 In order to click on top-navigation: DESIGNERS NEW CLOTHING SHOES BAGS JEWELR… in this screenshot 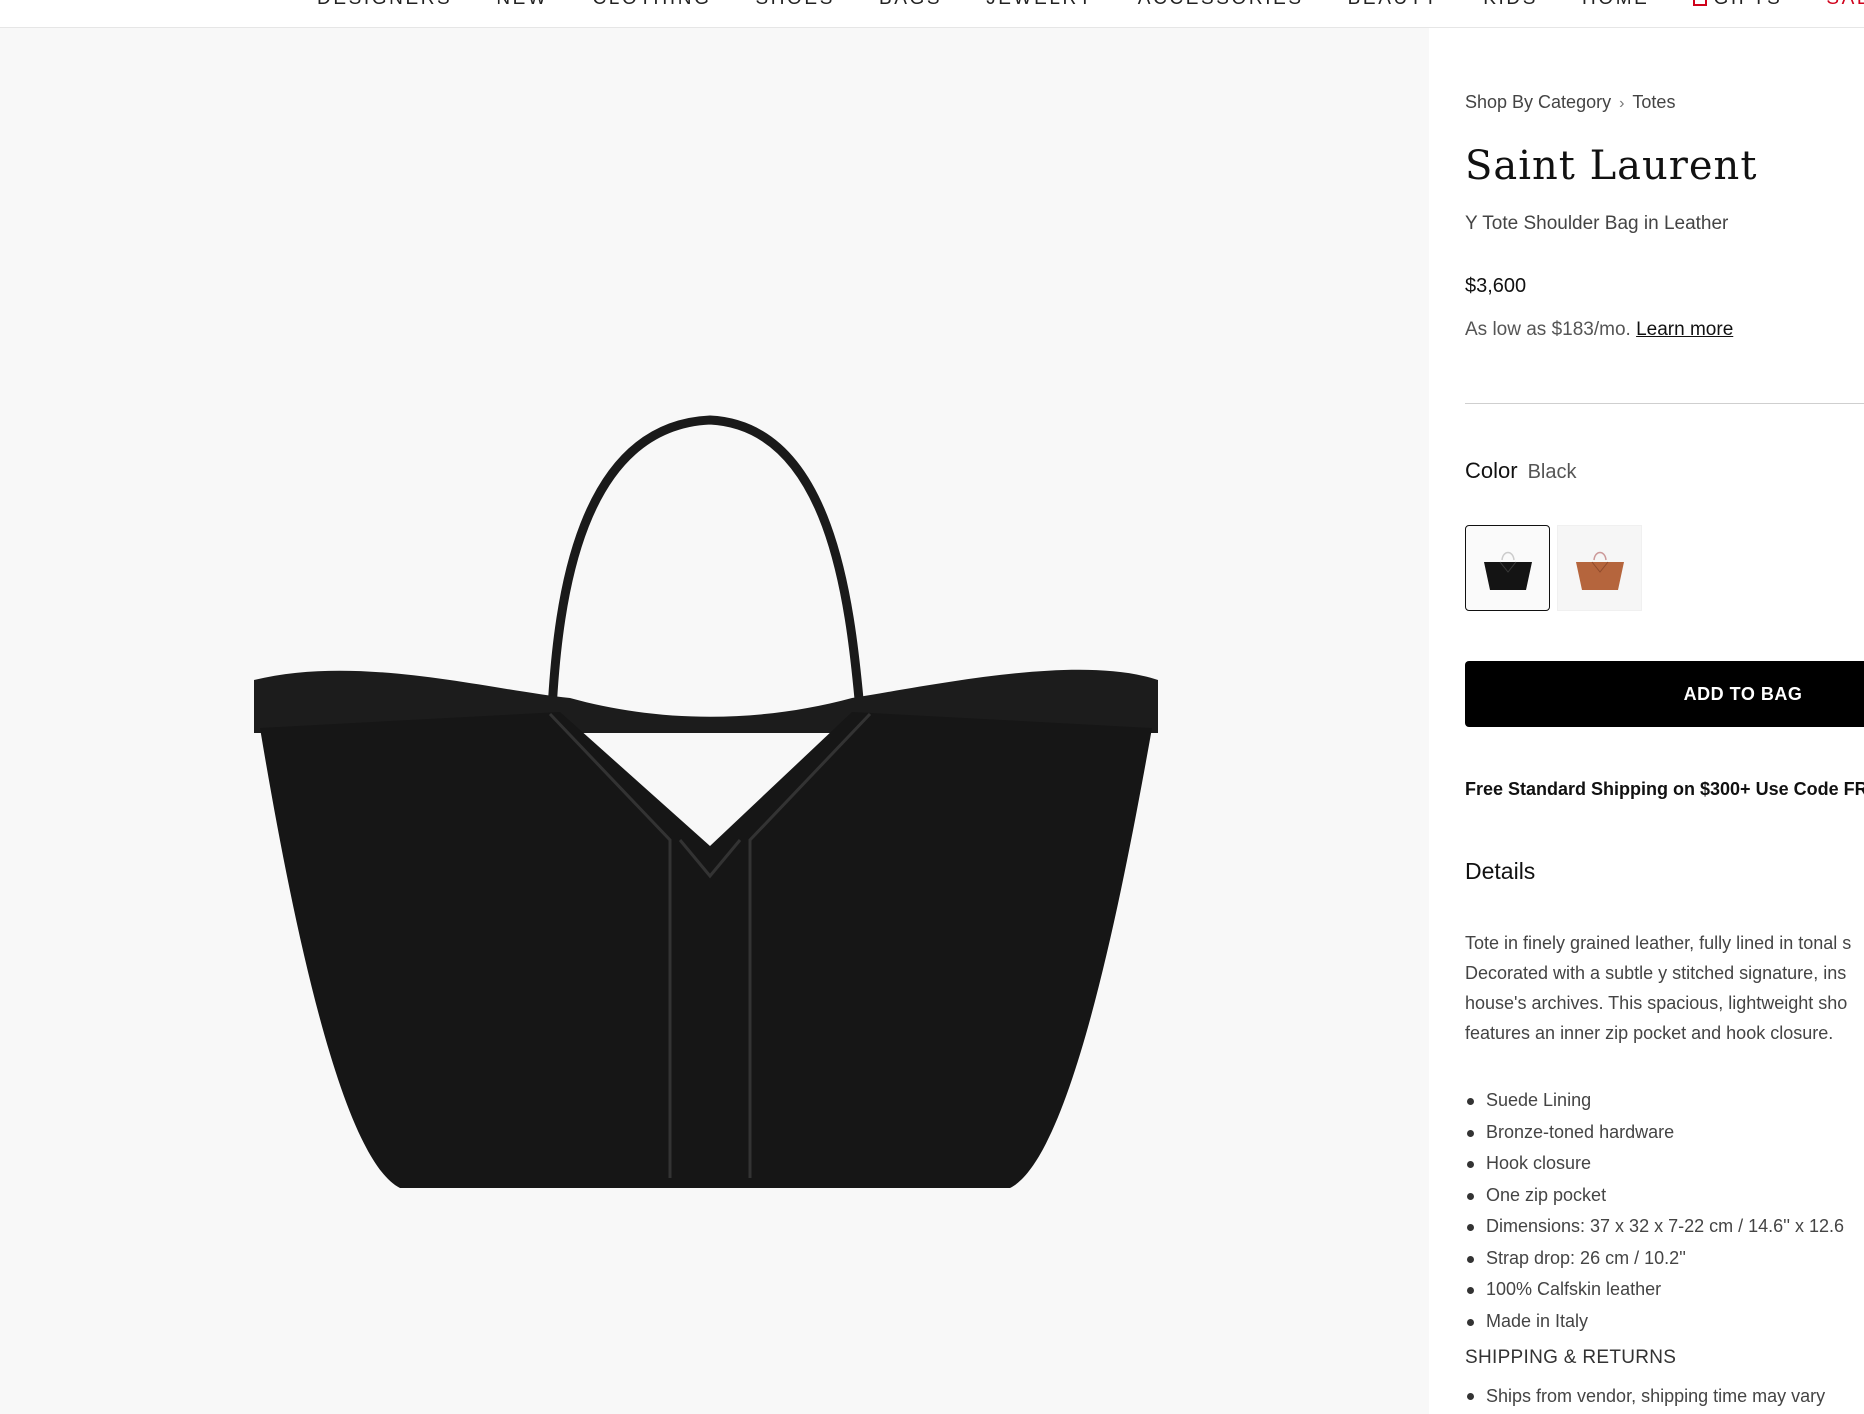, I will do `click(932, 14)`.